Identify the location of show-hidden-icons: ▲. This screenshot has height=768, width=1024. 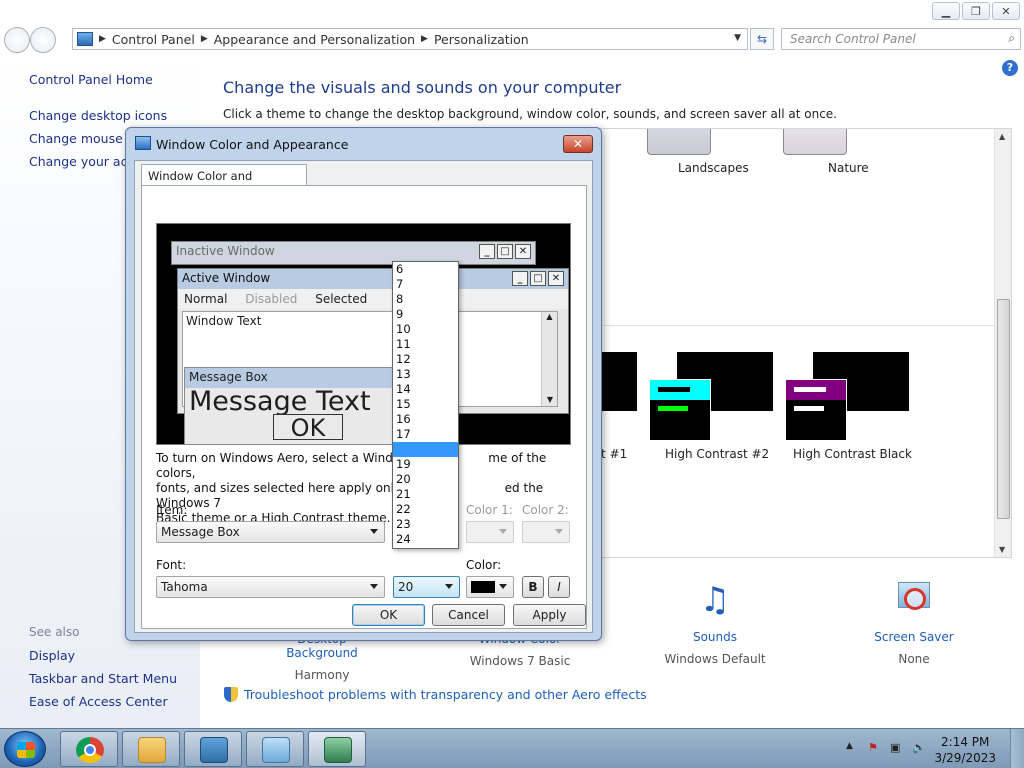
(853, 748).